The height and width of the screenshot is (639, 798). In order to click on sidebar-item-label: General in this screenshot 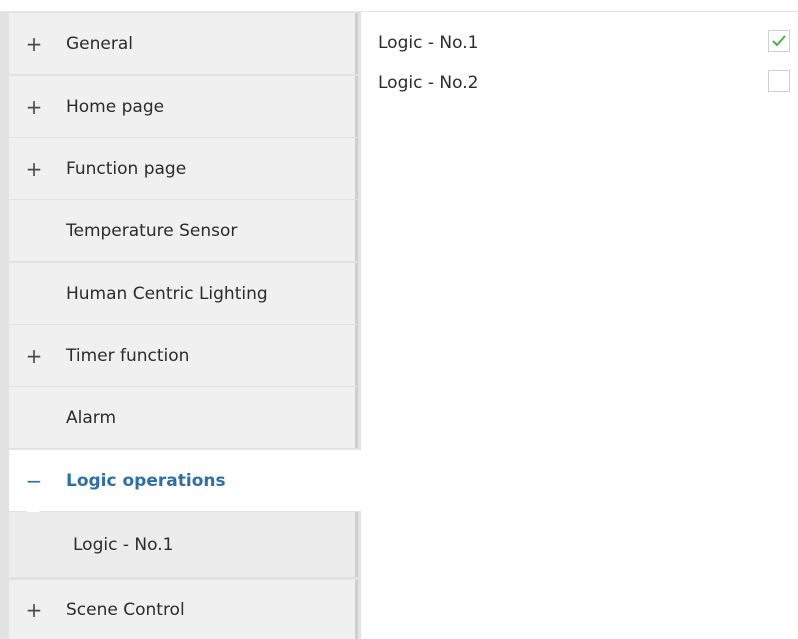, I will do `click(99, 43)`.